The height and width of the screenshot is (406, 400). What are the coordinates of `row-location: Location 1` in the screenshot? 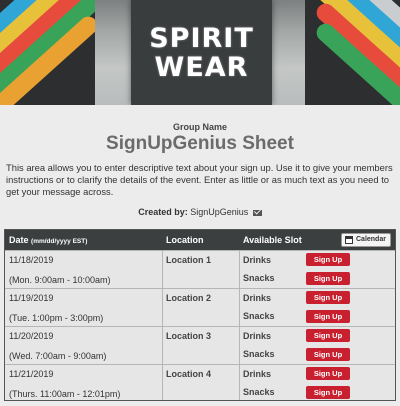 It's located at (189, 260).